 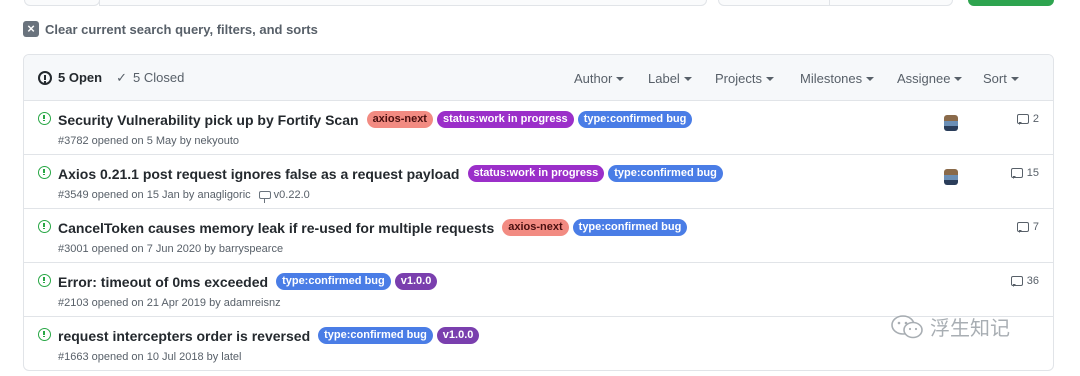 What do you see at coordinates (831, 78) in the screenshot?
I see `filter-label: Milestones` at bounding box center [831, 78].